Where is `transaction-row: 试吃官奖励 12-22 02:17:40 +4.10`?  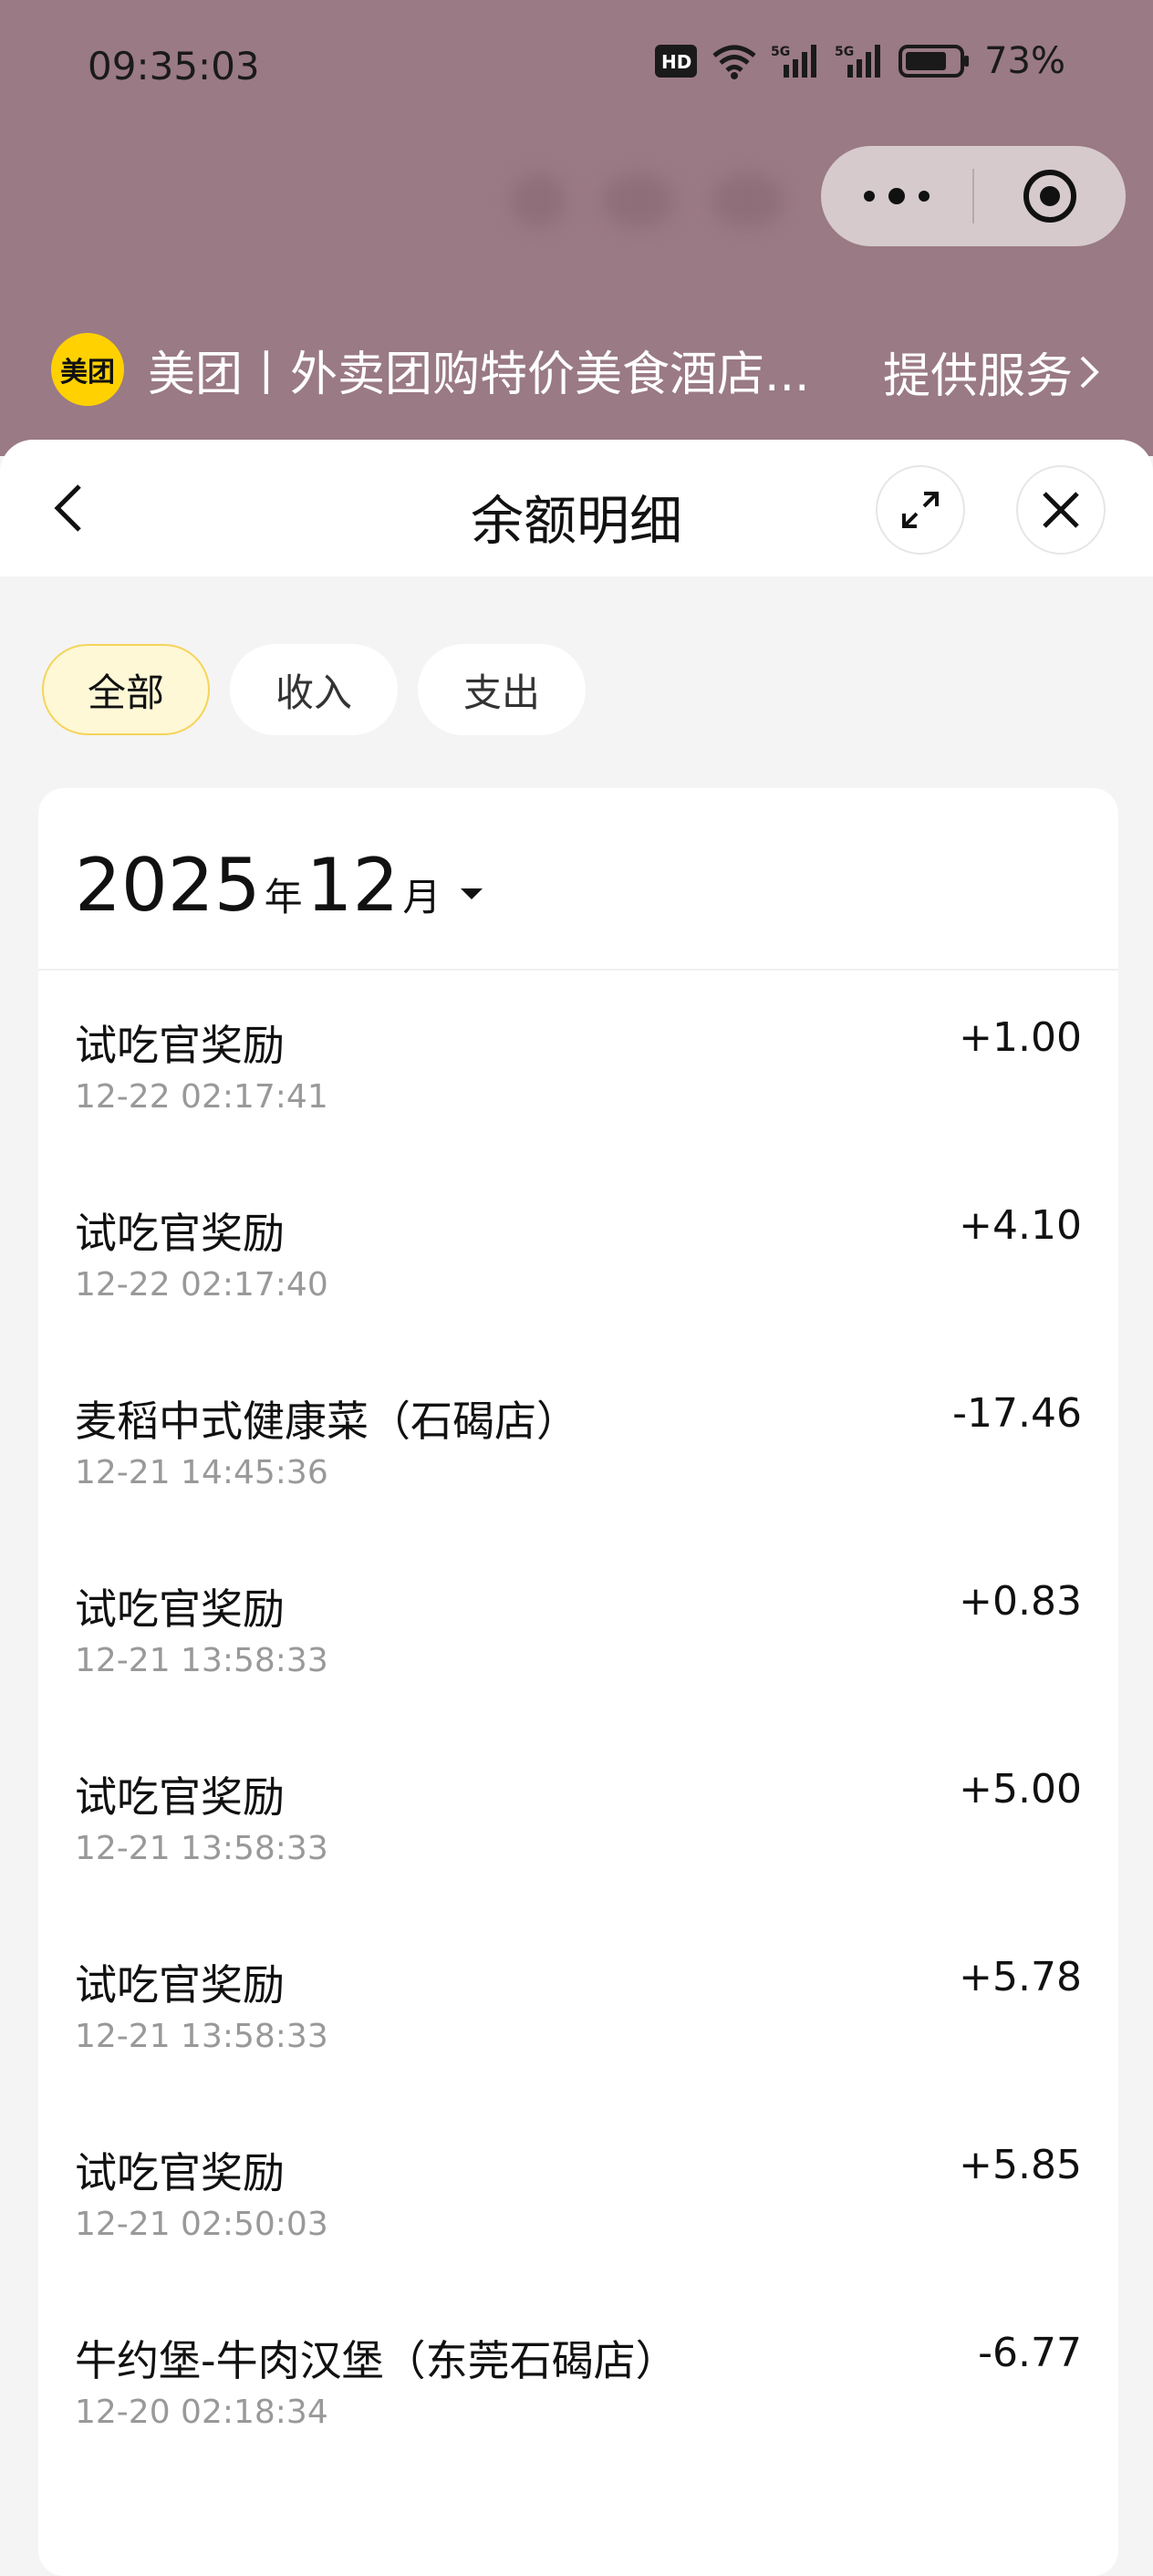
transaction-row: 试吃官奖励 12-22 02:17:40 +4.10 is located at coordinates (578, 1252).